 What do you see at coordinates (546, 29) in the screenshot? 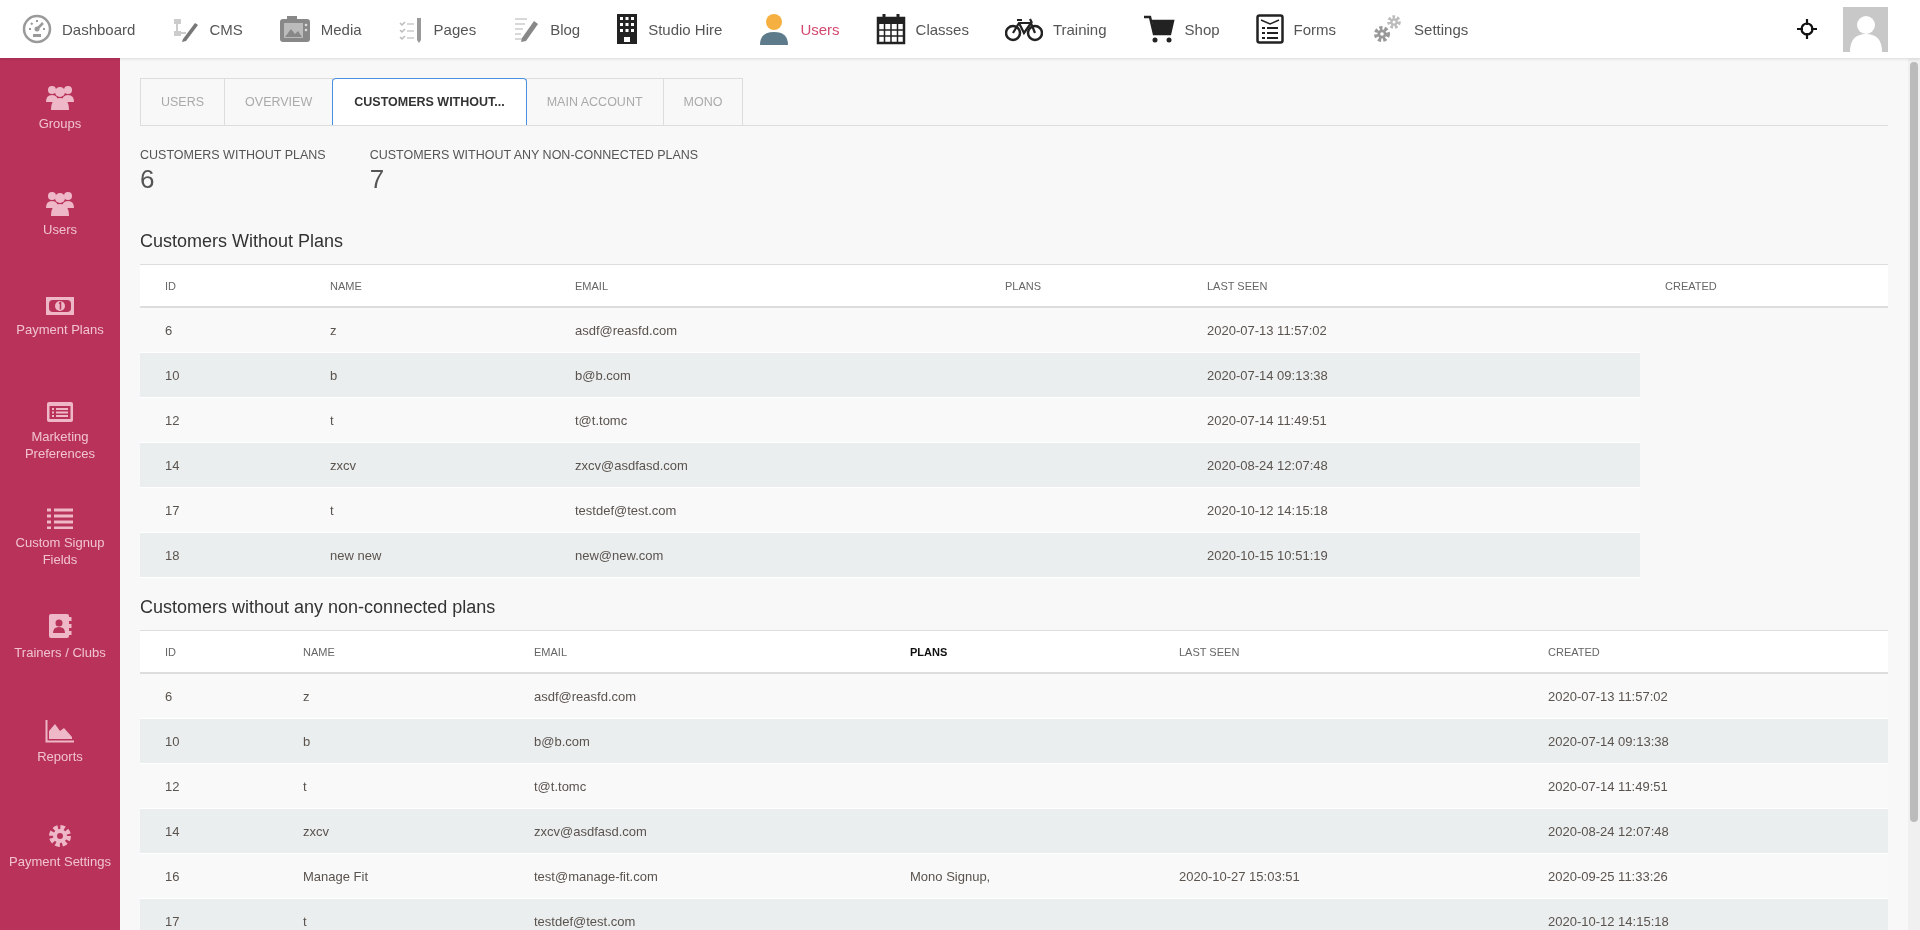
I see `nav-item: Blog` at bounding box center [546, 29].